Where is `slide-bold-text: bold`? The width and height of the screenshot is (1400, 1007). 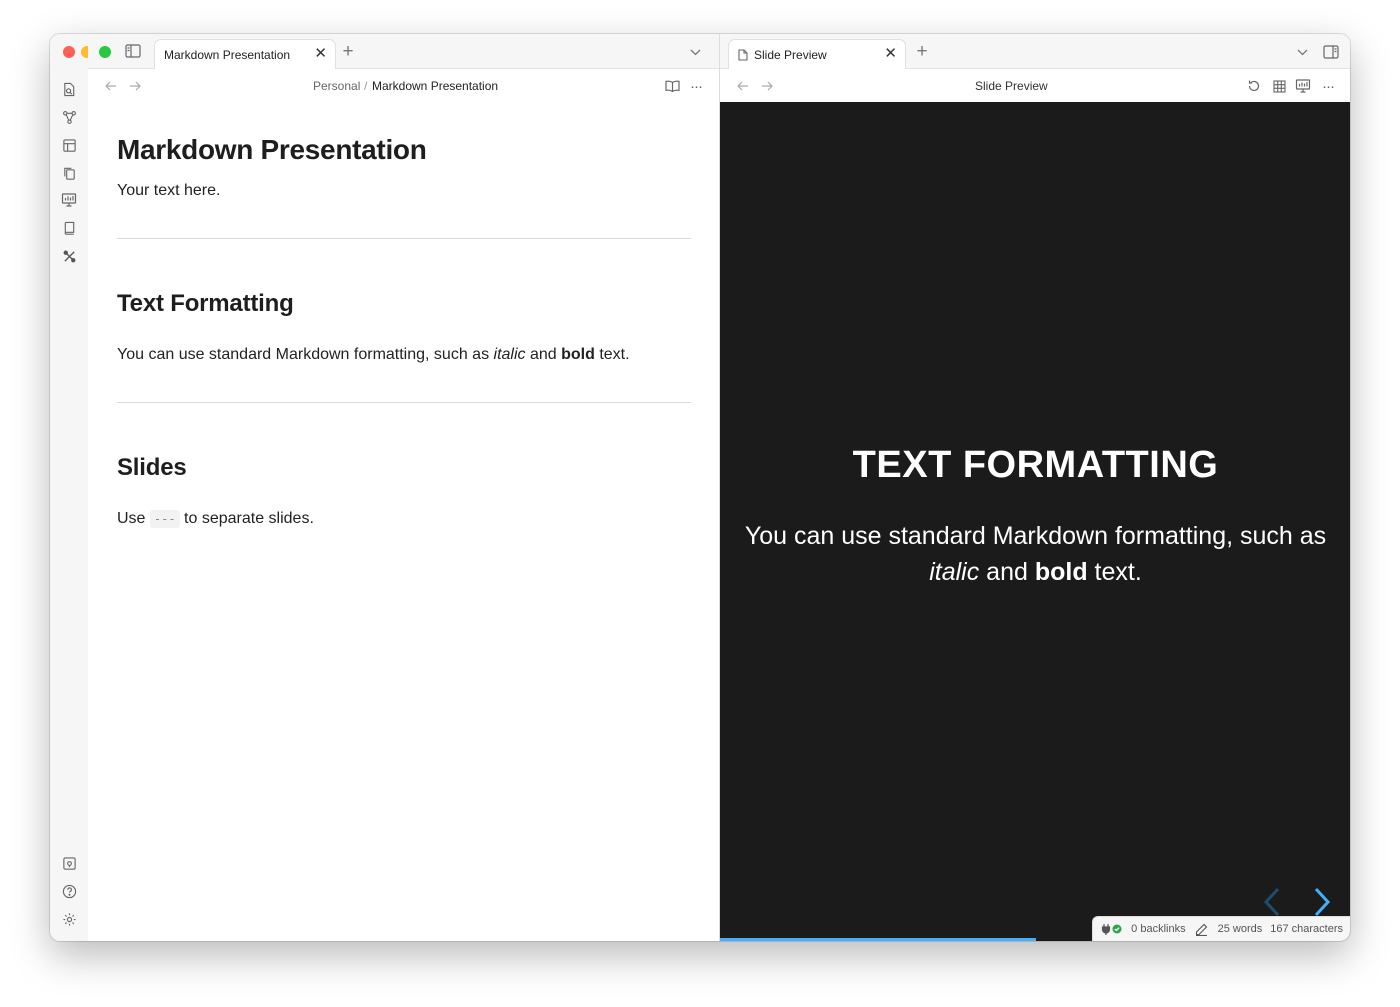 slide-bold-text: bold is located at coordinates (1061, 572).